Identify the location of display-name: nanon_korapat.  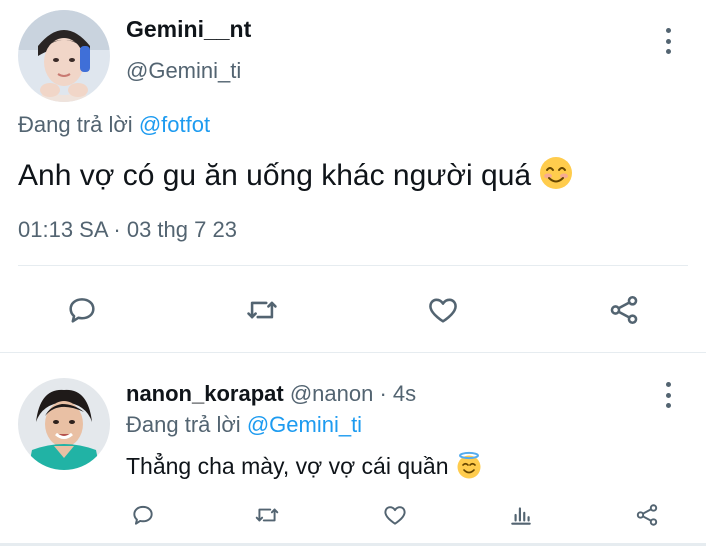
(205, 393).